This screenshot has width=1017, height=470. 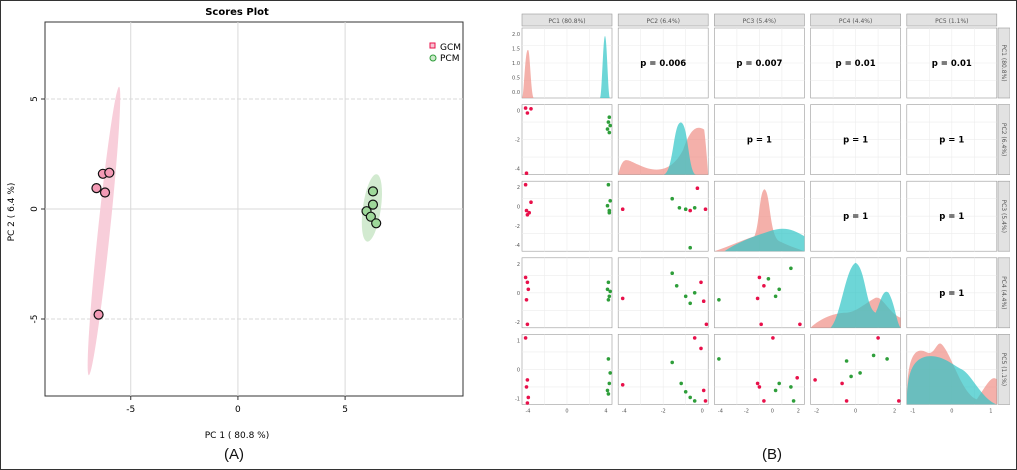 I want to click on pair-y-tick: 1, so click(x=518, y=341).